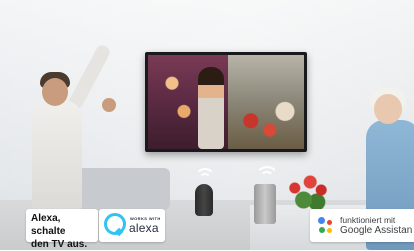 The height and width of the screenshot is (251, 414). What do you see at coordinates (204, 200) in the screenshot?
I see `alexa-smart-speaker` at bounding box center [204, 200].